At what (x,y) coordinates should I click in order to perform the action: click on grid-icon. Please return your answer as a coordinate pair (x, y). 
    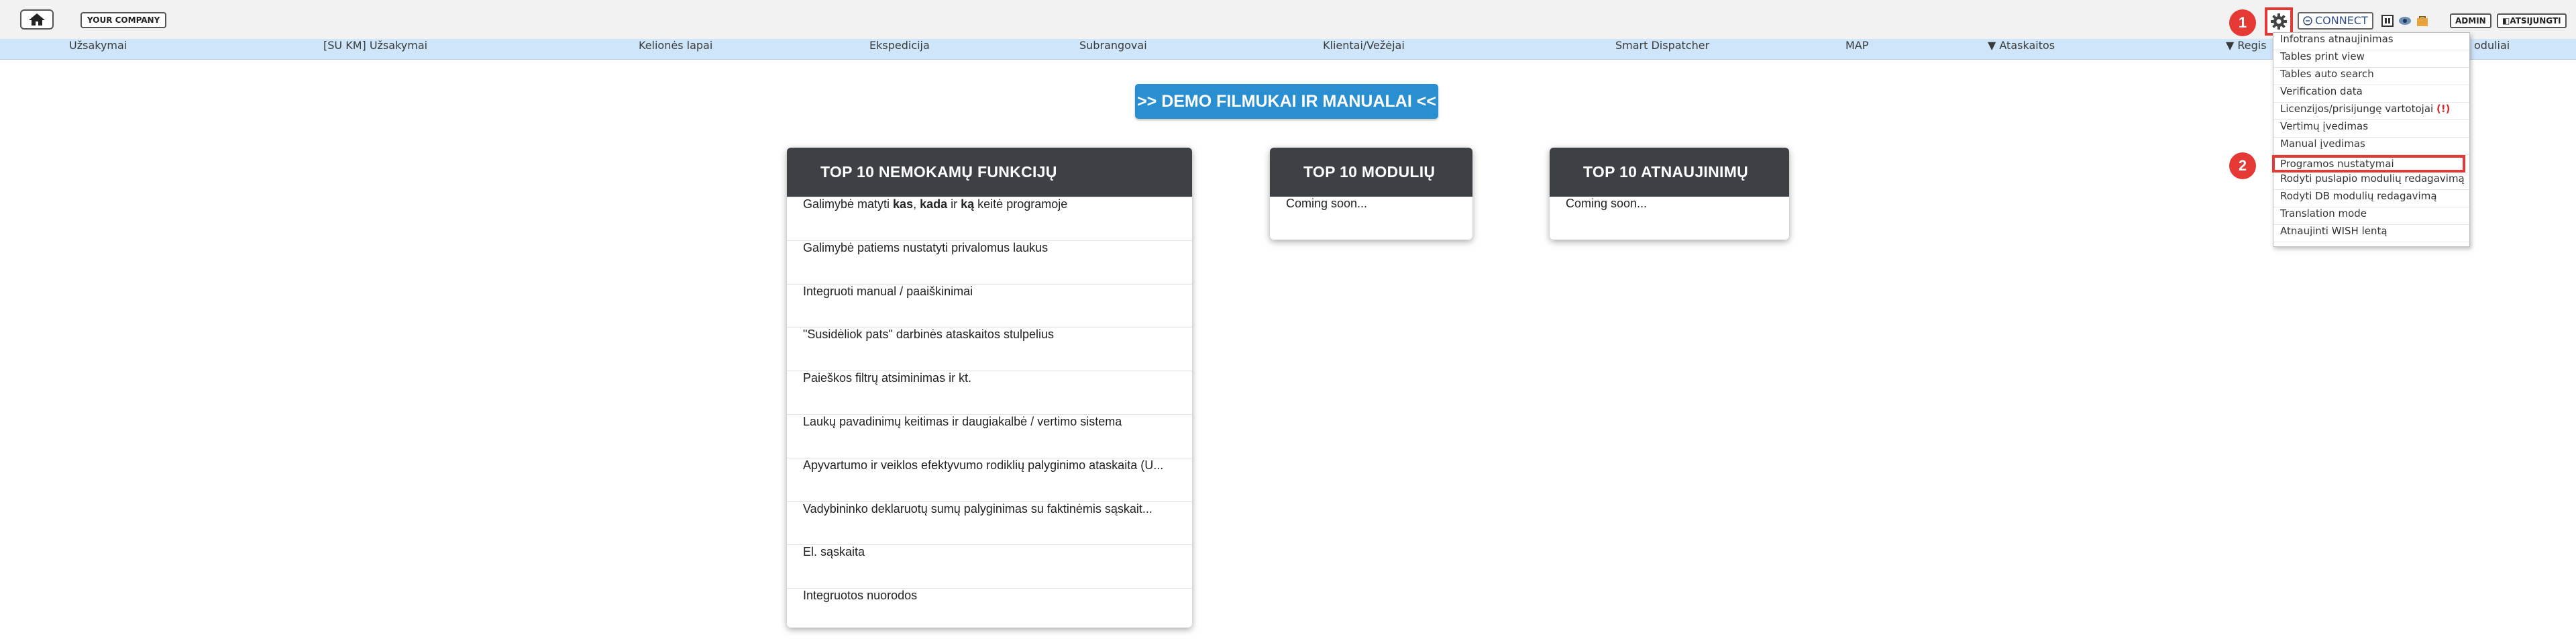
    Looking at the image, I should click on (2387, 21).